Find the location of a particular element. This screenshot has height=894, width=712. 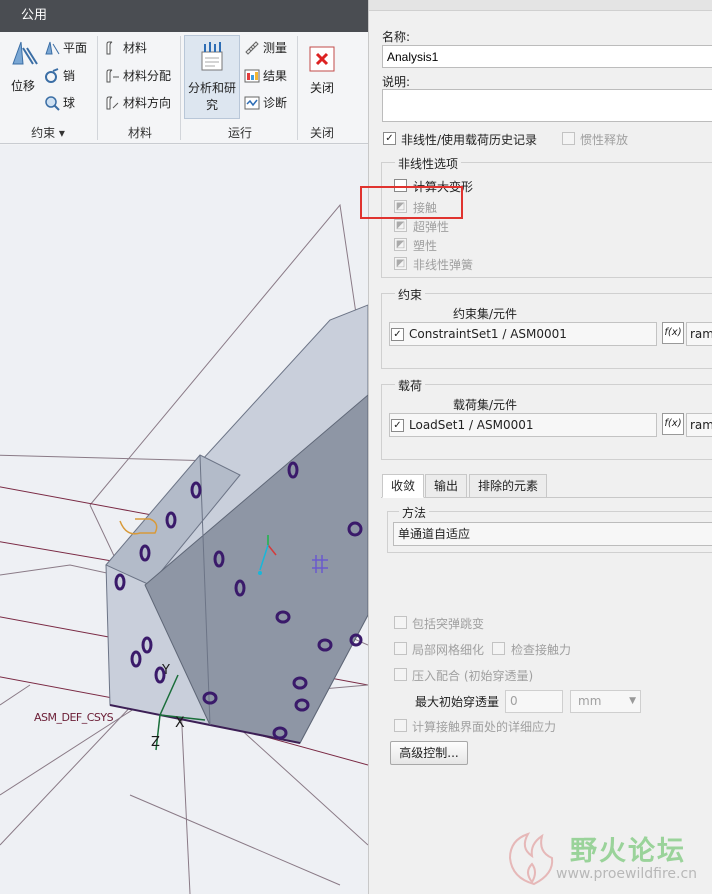

close-button: 关闭 is located at coordinates (322, 71).